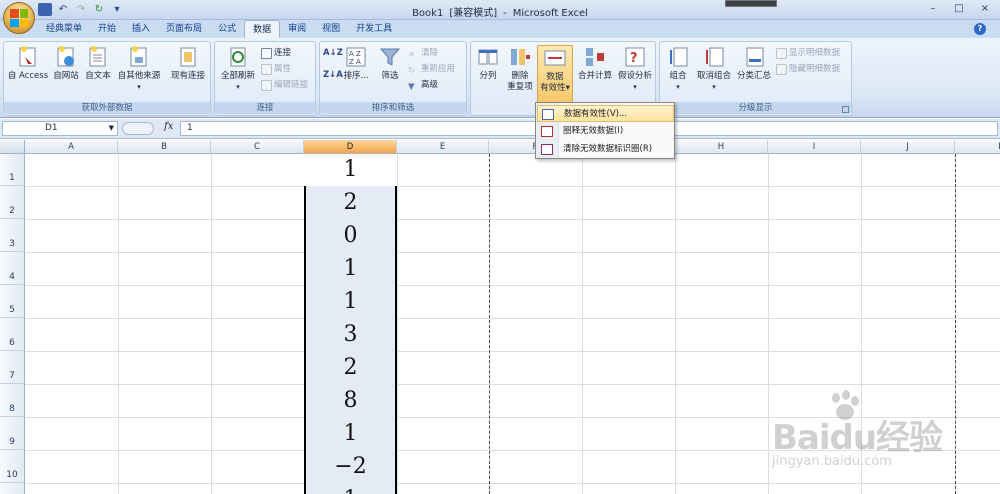 The height and width of the screenshot is (494, 1000). I want to click on row-number: 10, so click(12, 475).